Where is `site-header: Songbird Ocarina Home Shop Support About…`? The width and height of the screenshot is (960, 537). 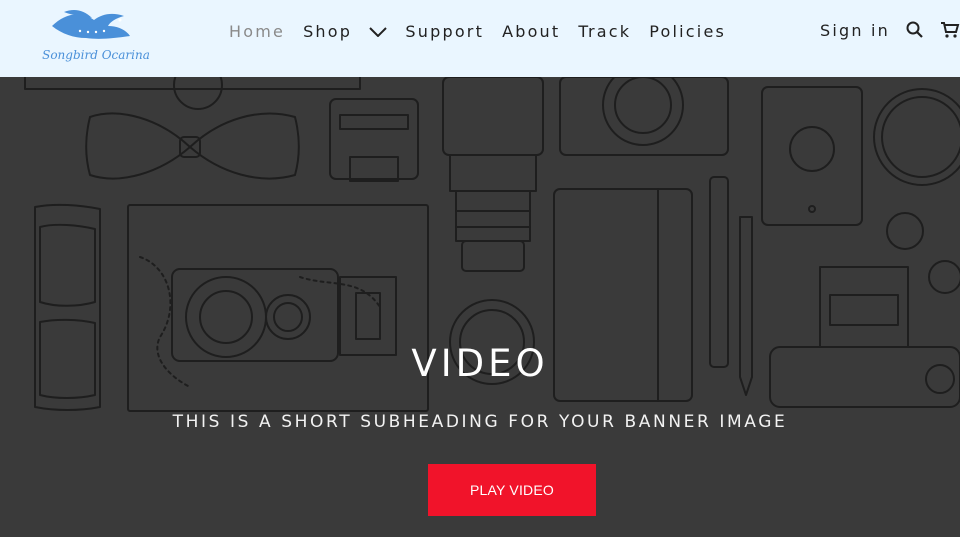 site-header: Songbird Ocarina Home Shop Support About… is located at coordinates (480, 38).